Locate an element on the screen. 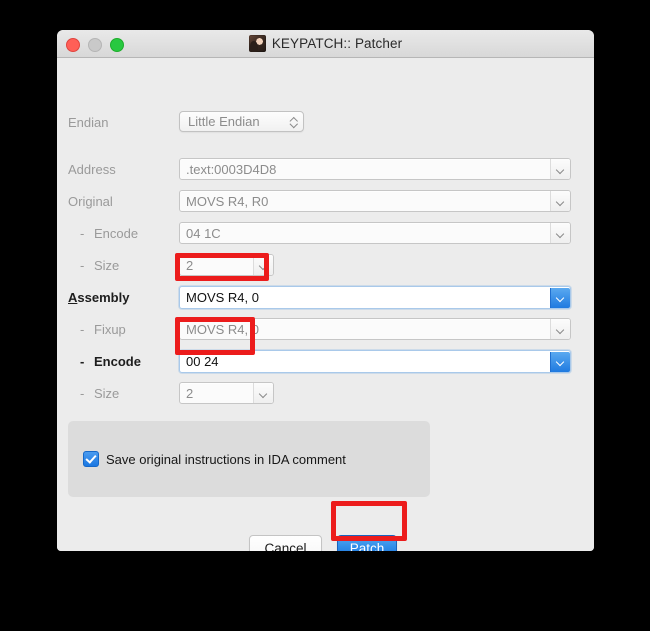  assembly-label-rest: ssembly is located at coordinates (103, 297).